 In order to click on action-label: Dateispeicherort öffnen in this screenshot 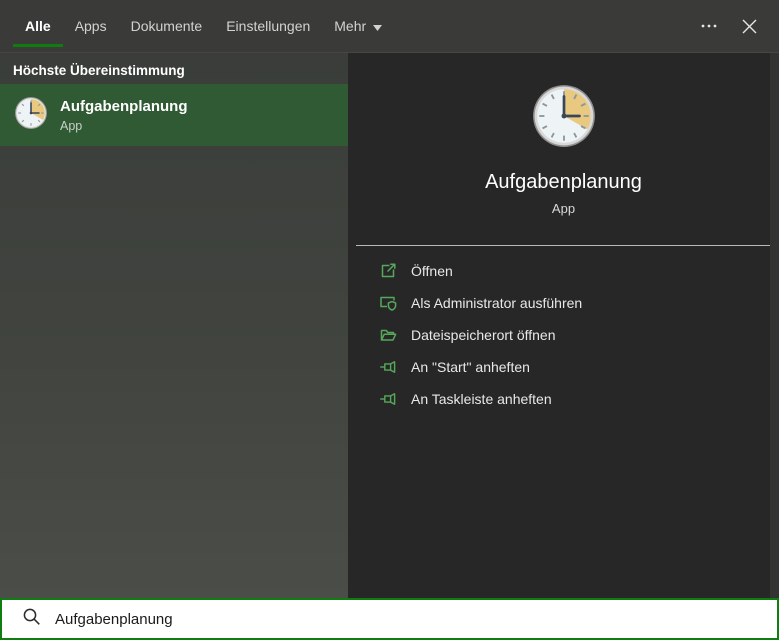, I will do `click(483, 335)`.